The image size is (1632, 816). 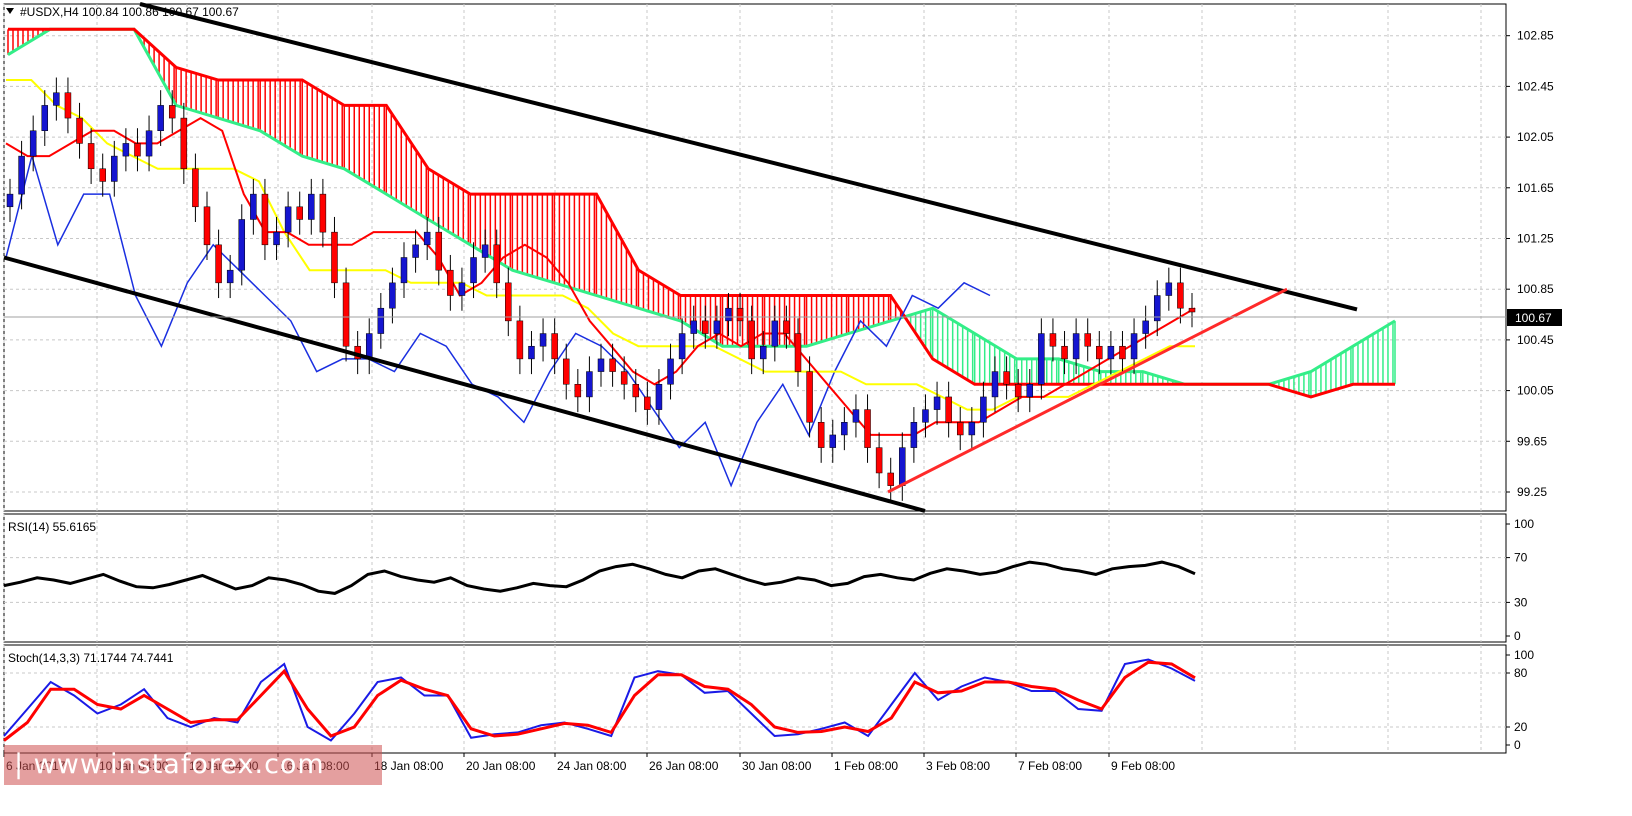 I want to click on stoch-tick-label: 80, so click(x=1521, y=673).